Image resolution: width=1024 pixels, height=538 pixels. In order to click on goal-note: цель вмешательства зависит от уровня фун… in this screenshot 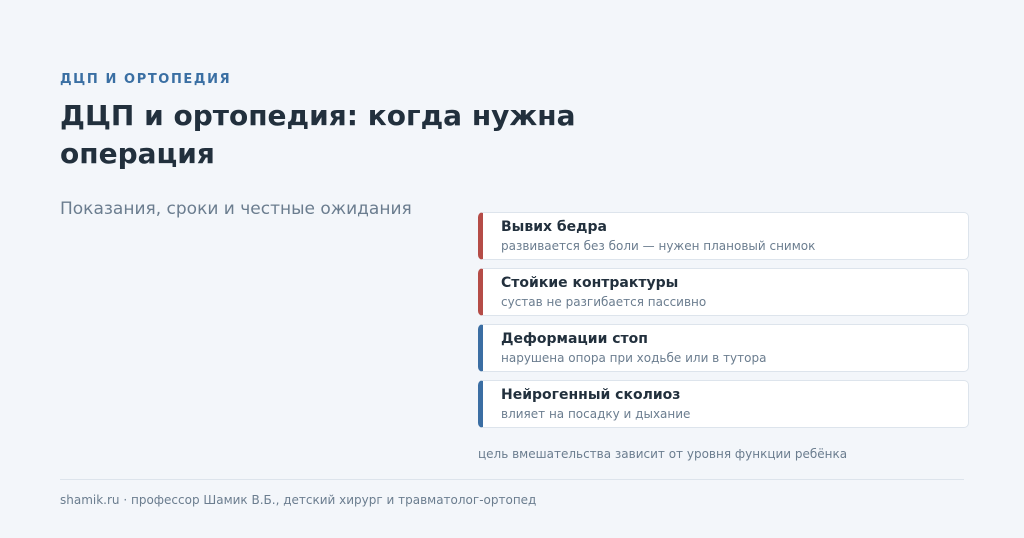, I will do `click(663, 454)`.